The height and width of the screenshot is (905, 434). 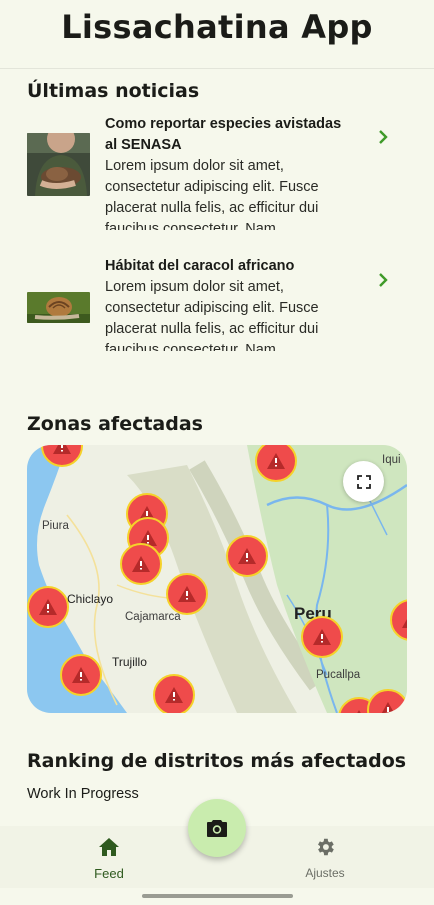 I want to click on news-section-title: Últimas noticias, so click(x=113, y=91).